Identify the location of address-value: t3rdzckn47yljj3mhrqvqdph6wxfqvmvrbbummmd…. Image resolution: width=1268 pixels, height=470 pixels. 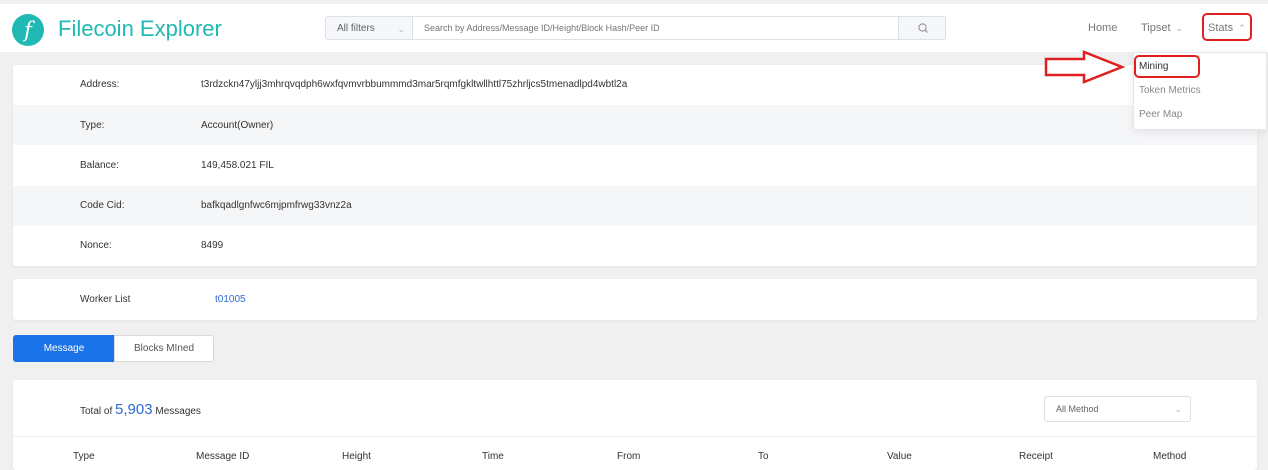
(414, 84).